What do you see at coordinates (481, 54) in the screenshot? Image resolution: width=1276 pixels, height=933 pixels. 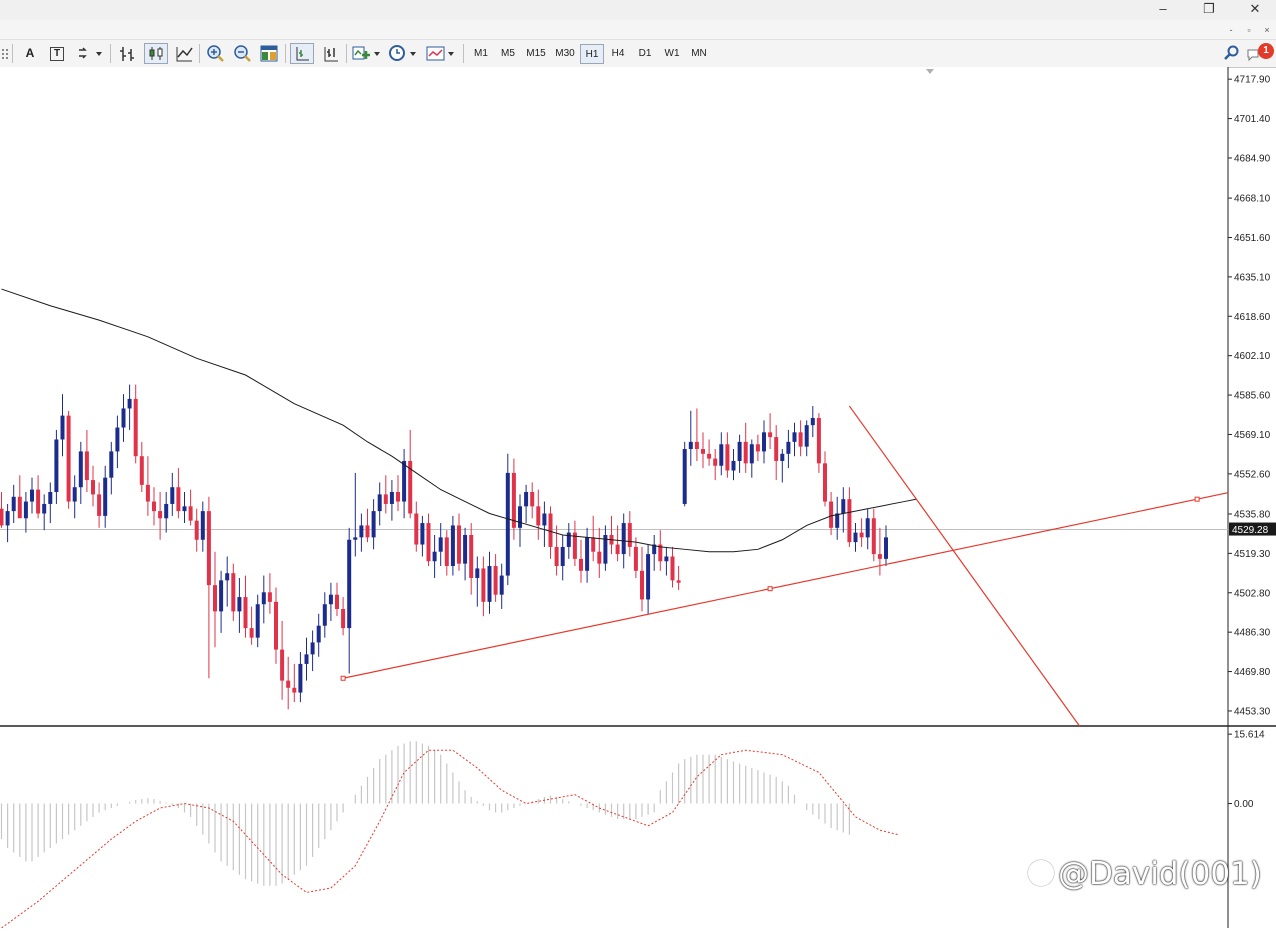 I see `timeframe-m1-button: M1` at bounding box center [481, 54].